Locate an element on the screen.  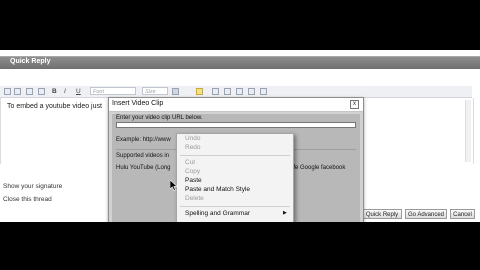
menu-item-copy: Copy is located at coordinates (192, 171).